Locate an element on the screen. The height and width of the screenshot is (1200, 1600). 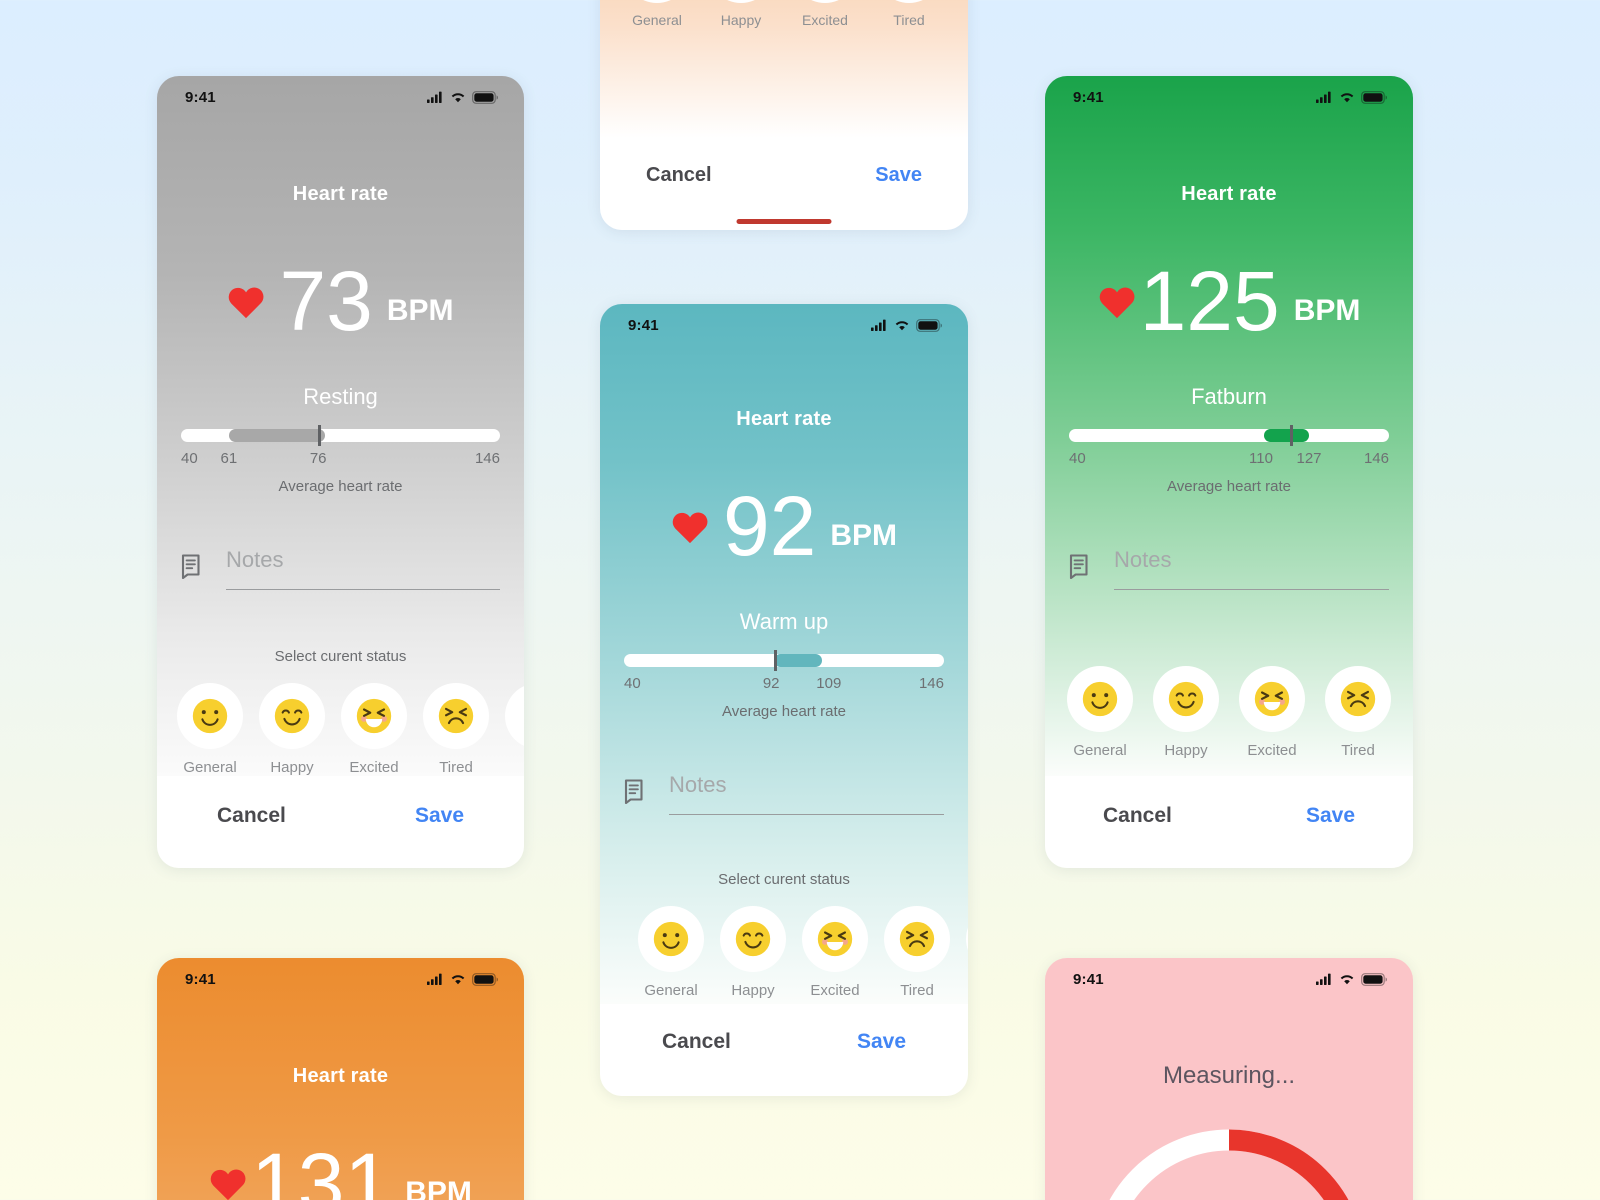
measuring-gauge is located at coordinates (1229, 1158).